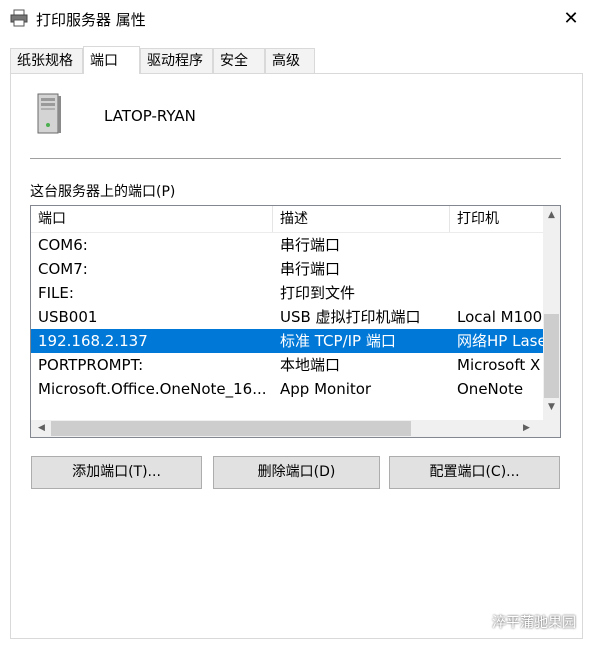  I want to click on table-row: COM7: 串行端口, so click(287, 269).